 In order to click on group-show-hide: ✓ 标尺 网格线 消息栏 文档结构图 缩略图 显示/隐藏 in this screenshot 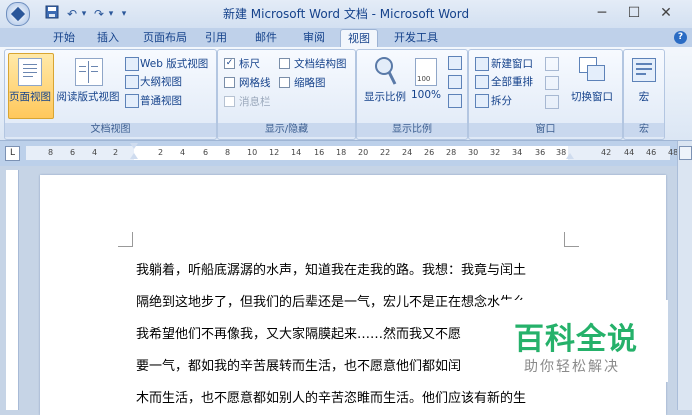, I will do `click(286, 94)`.